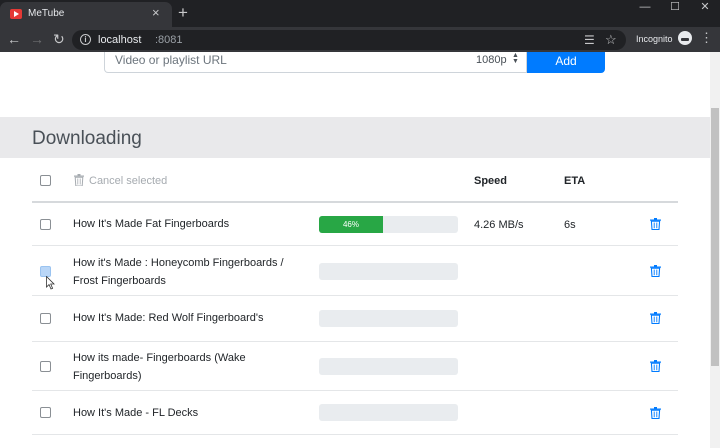  What do you see at coordinates (715, 237) in the screenshot?
I see `scrollbar-thumb` at bounding box center [715, 237].